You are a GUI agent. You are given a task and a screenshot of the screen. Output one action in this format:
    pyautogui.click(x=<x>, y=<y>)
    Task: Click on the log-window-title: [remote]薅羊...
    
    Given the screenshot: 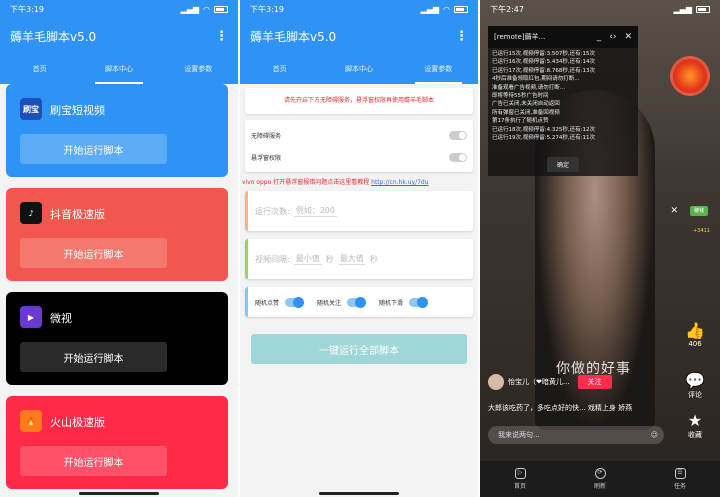 What is the action you would take?
    pyautogui.click(x=520, y=37)
    